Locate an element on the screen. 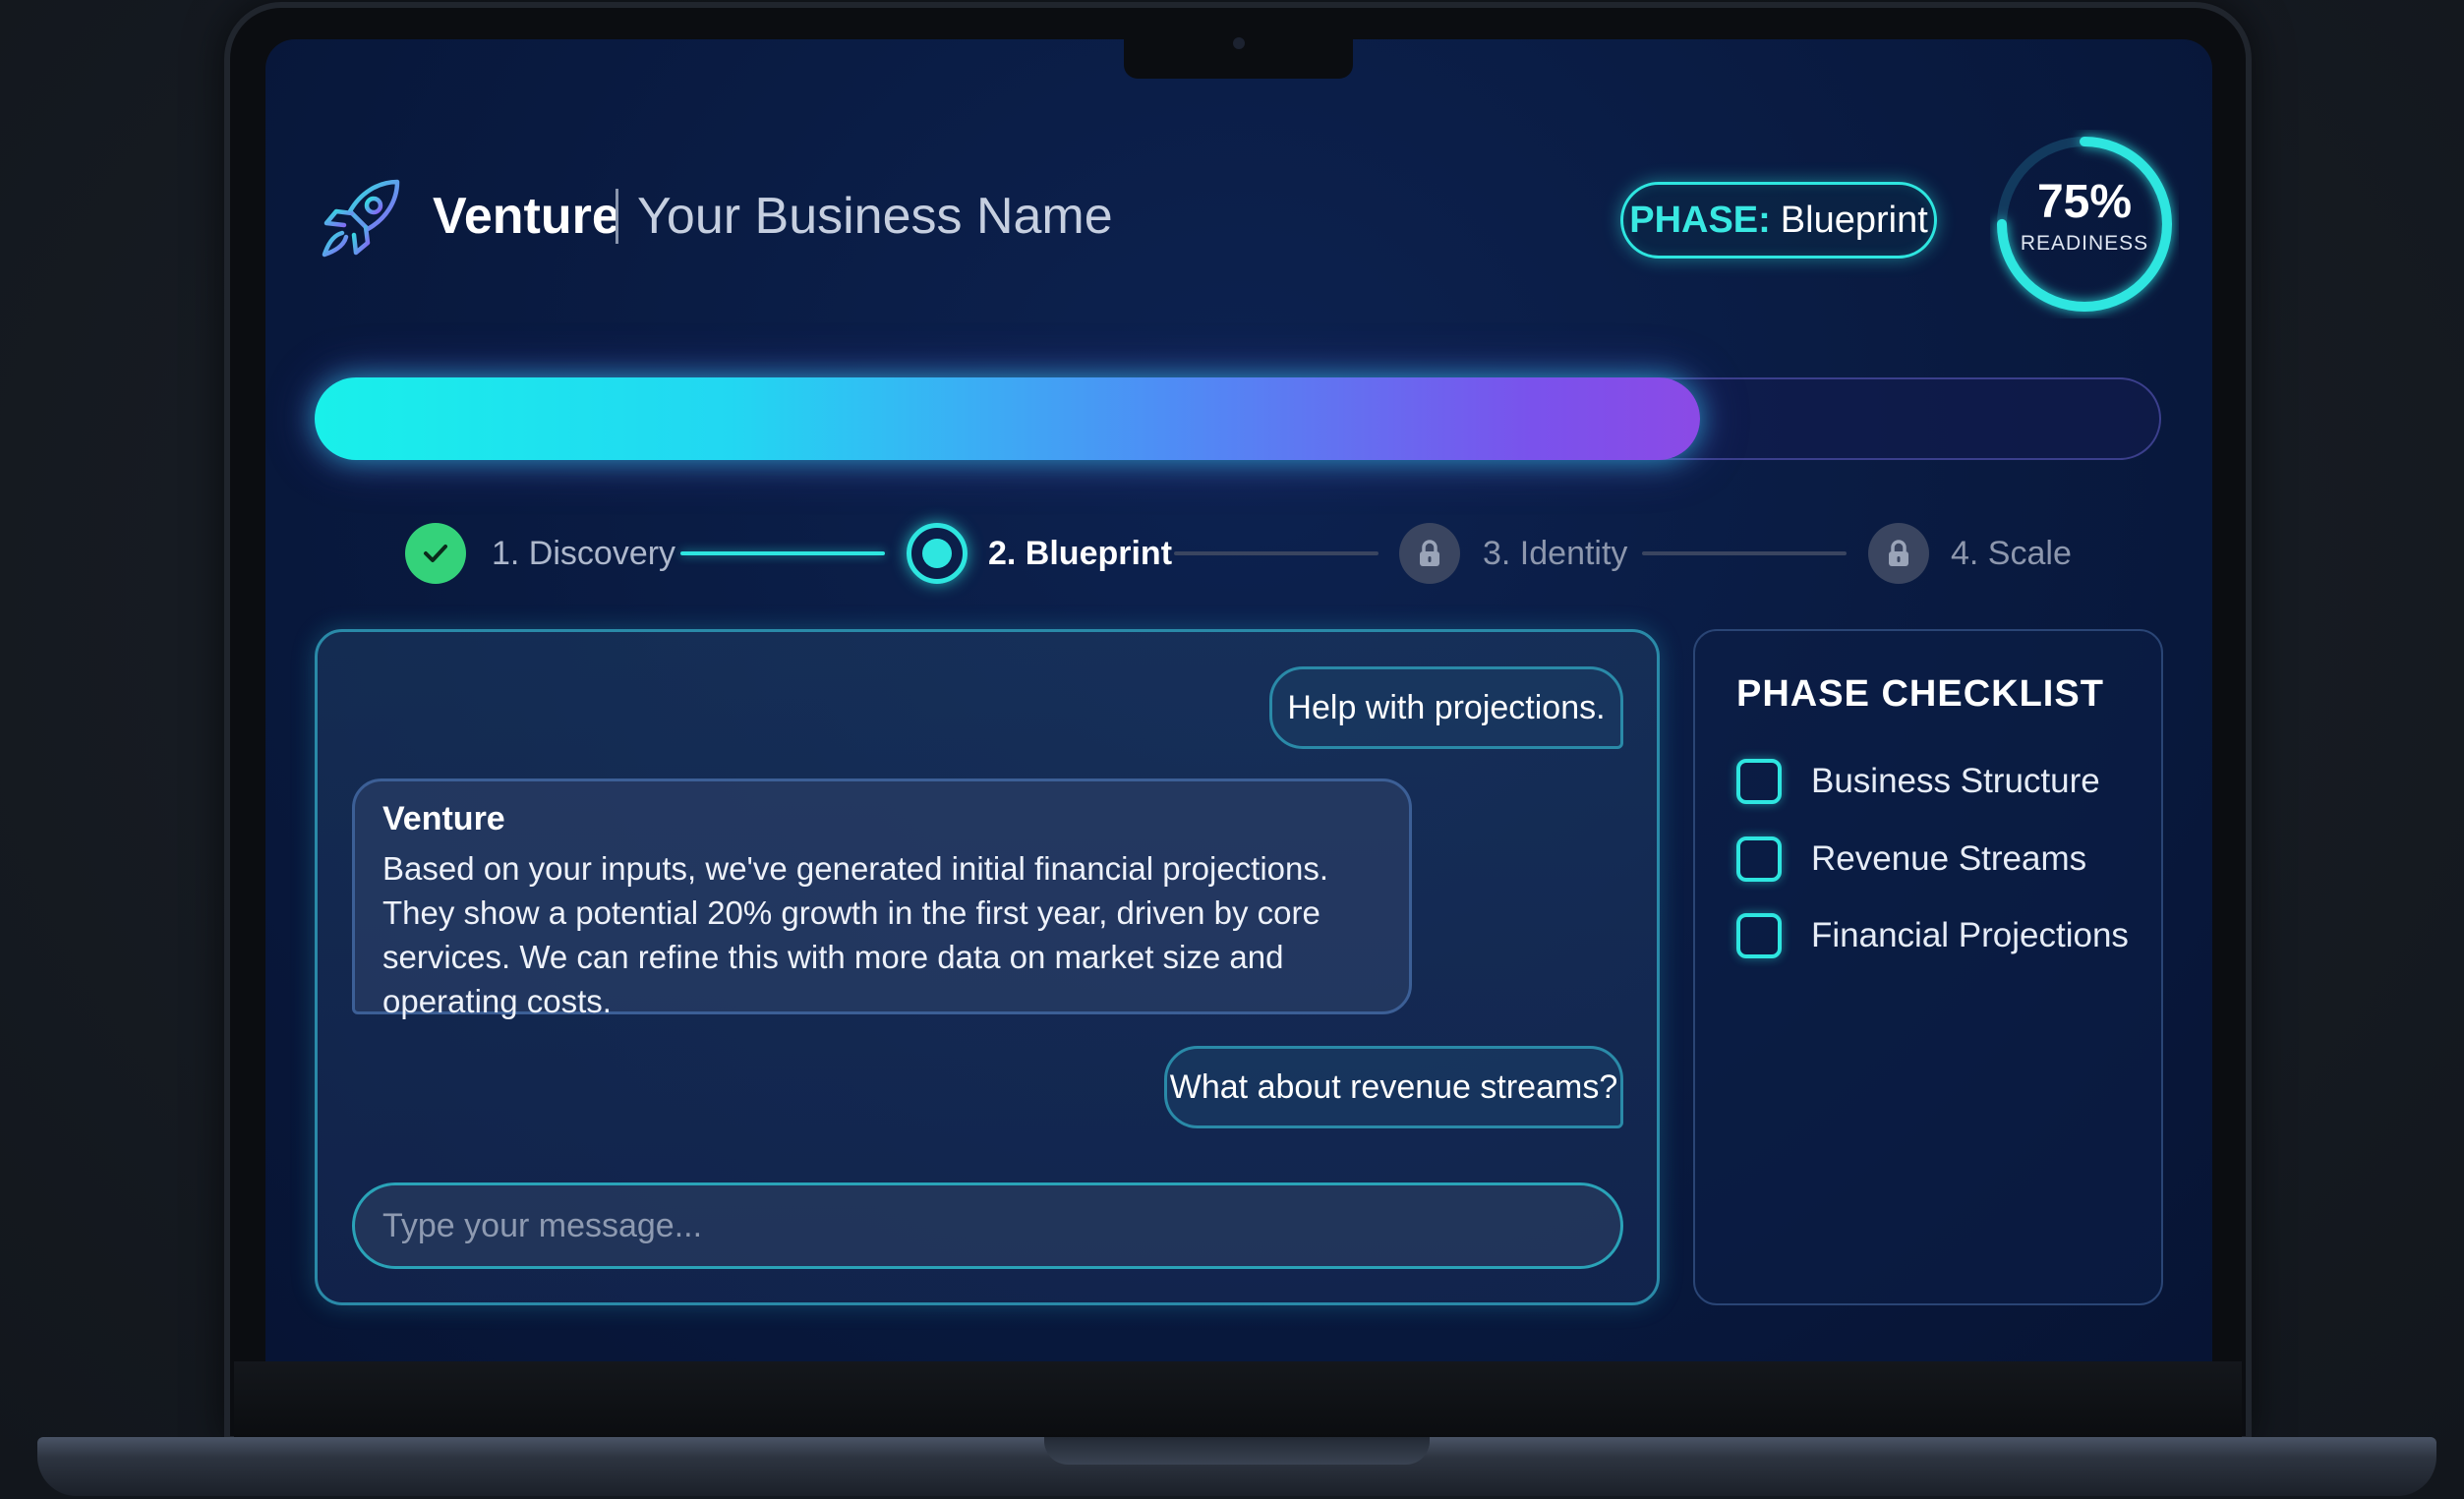 This screenshot has width=2464, height=1499. step-blueprint-label: 2. Blueprint is located at coordinates (1080, 553).